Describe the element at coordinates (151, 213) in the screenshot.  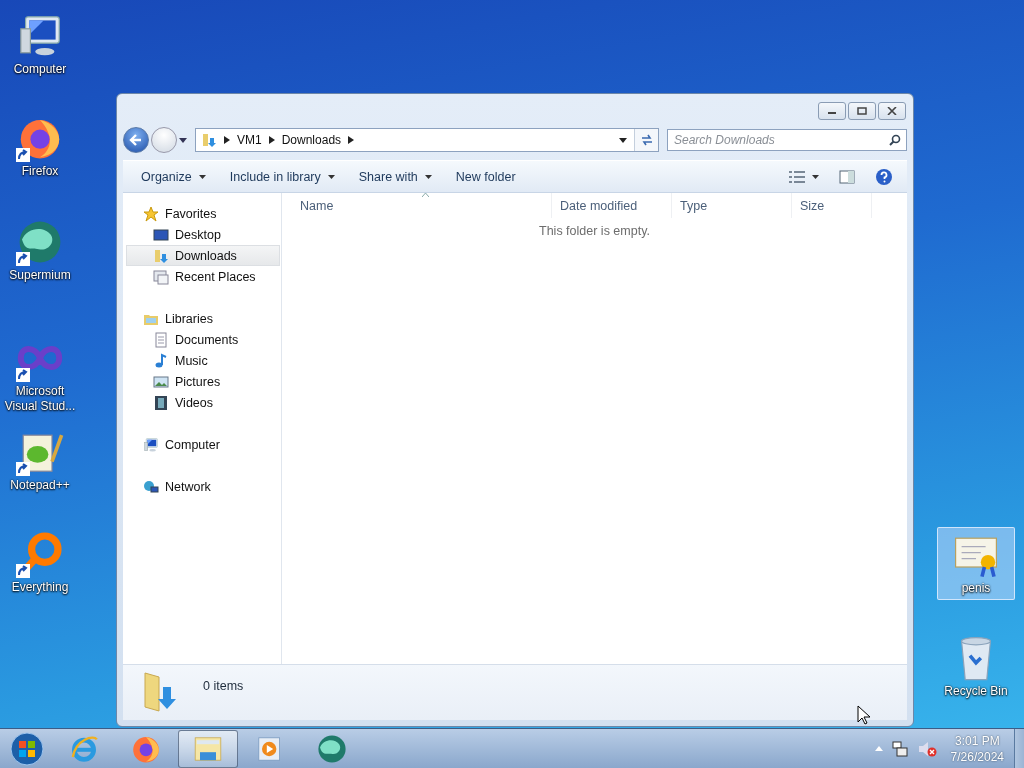
I see `star-icon` at that location.